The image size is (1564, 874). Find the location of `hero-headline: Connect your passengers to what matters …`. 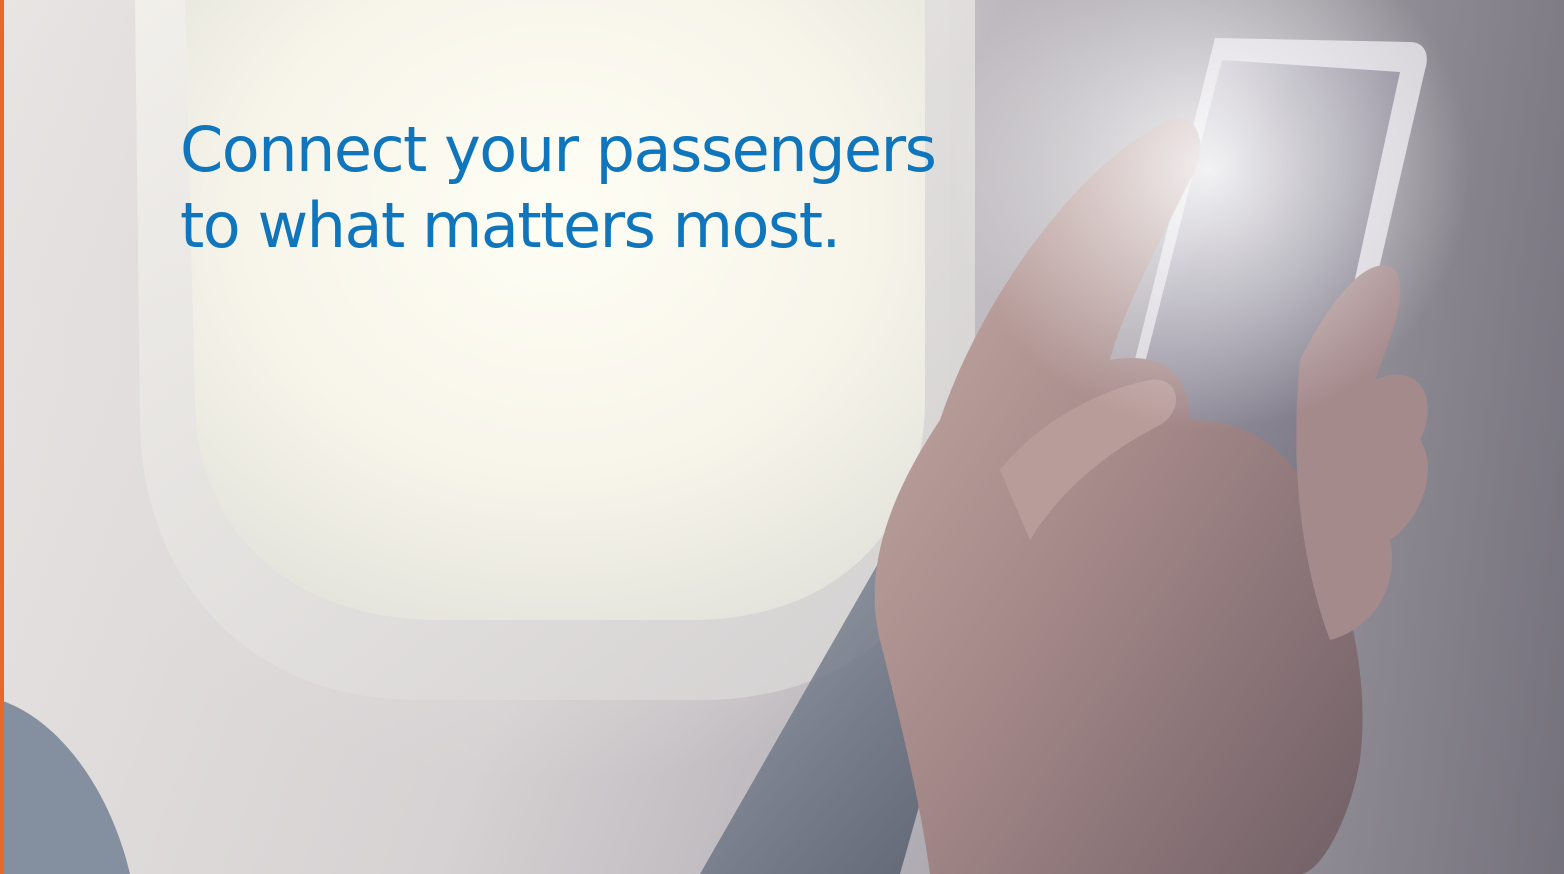

hero-headline: Connect your passengers to what matters … is located at coordinates (590, 188).